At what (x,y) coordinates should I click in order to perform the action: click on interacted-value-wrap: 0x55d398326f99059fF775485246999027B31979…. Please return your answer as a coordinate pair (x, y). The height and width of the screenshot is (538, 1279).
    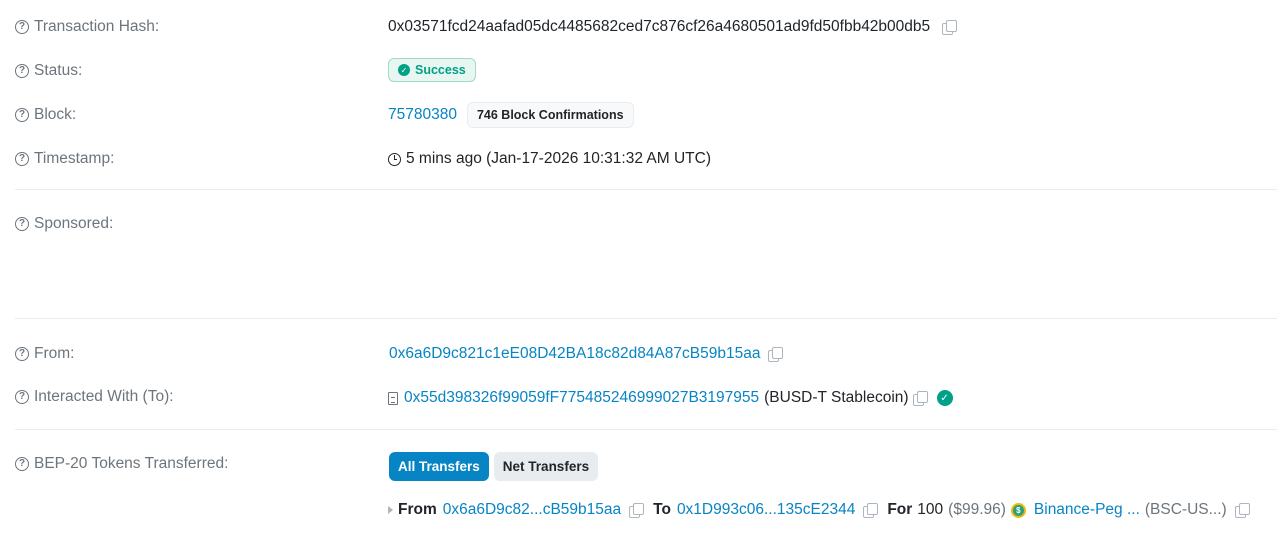
    Looking at the image, I should click on (670, 398).